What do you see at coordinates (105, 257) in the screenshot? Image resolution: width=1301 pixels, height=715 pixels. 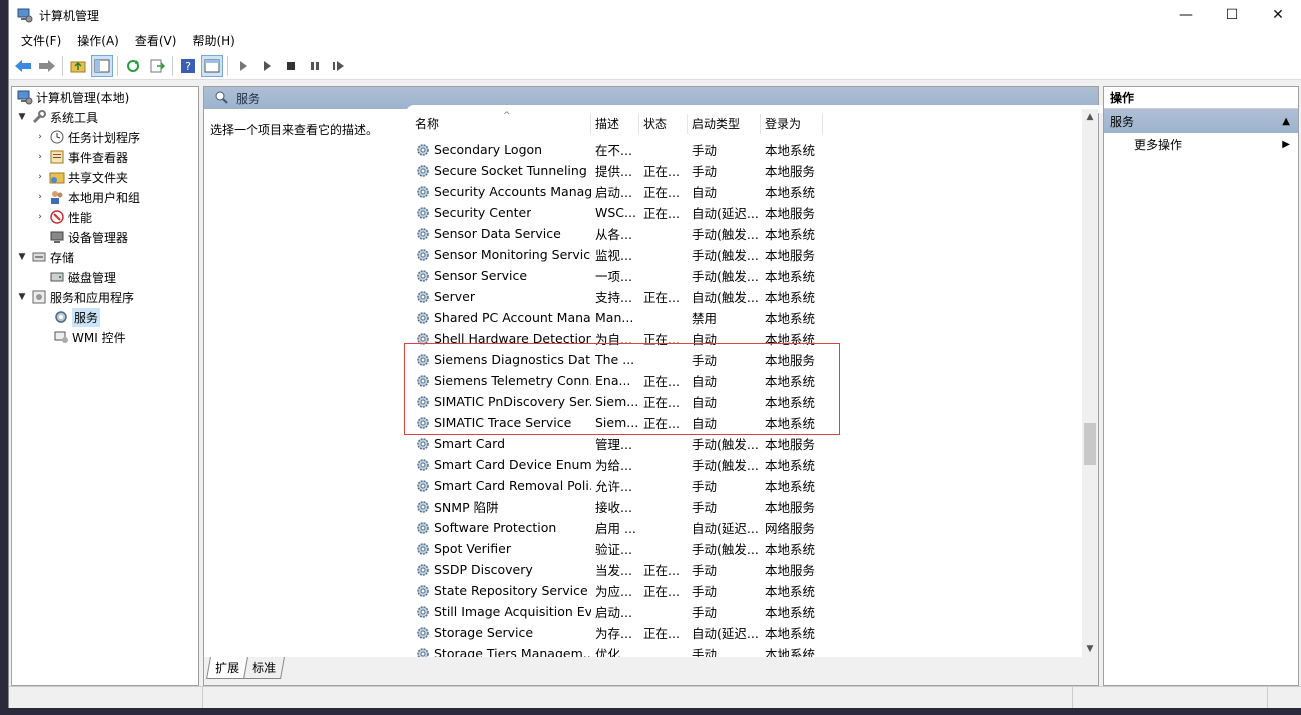 I see `tree-item-storage: ▼ 存储` at bounding box center [105, 257].